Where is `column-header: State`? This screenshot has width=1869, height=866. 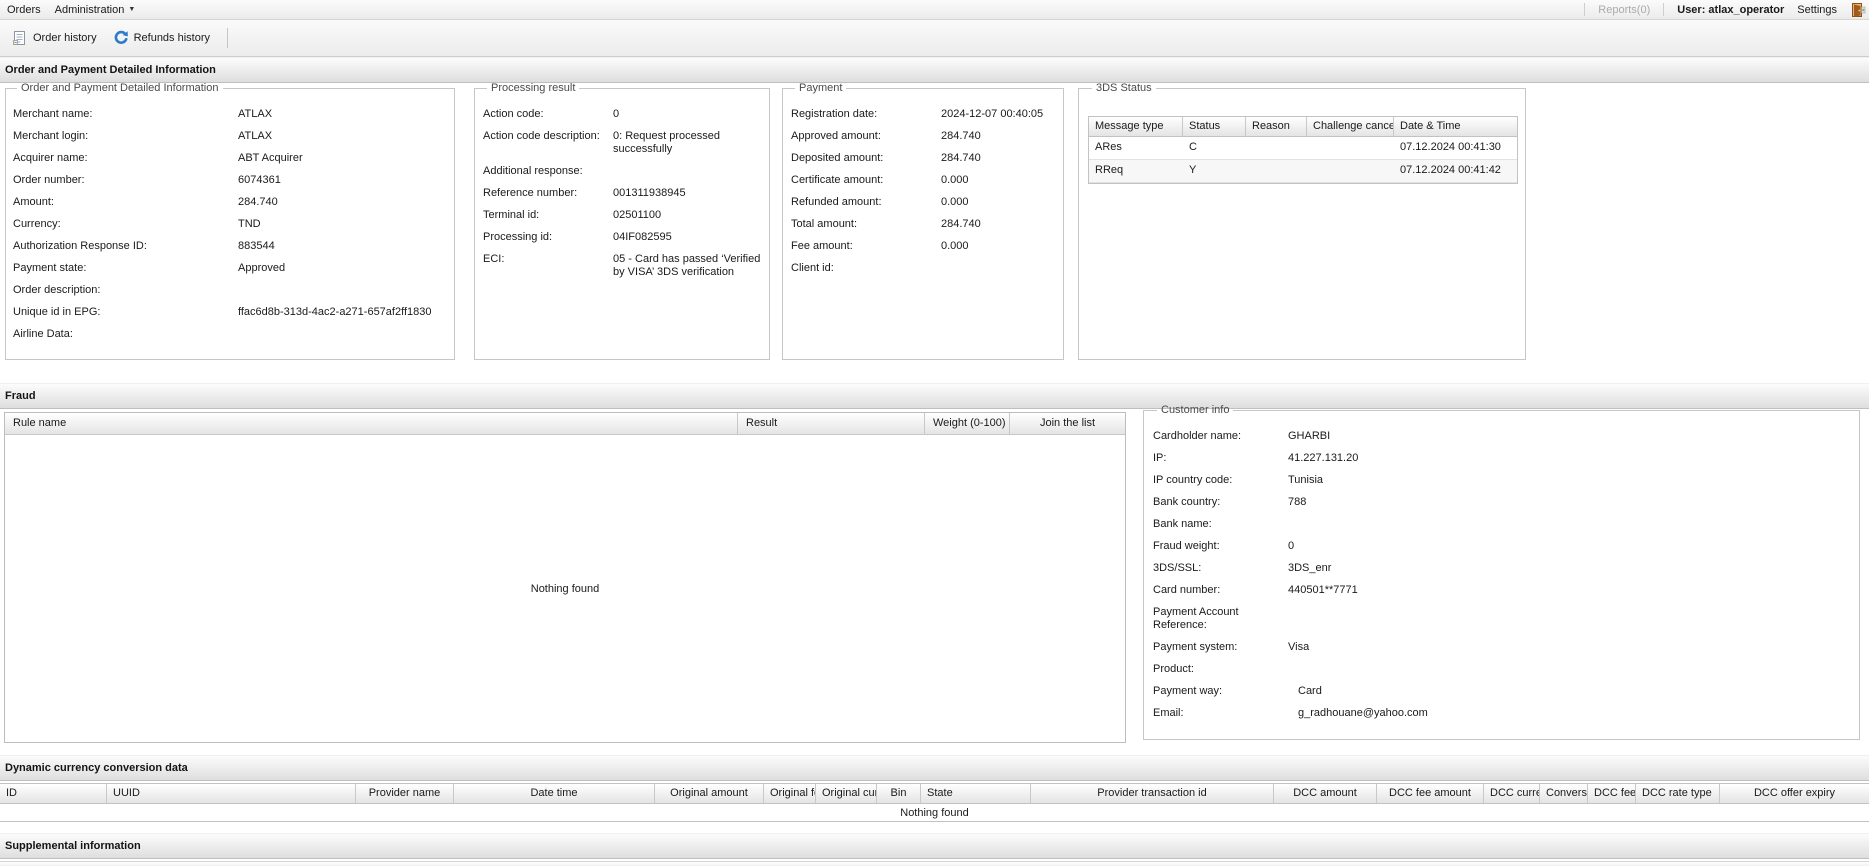 column-header: State is located at coordinates (976, 793).